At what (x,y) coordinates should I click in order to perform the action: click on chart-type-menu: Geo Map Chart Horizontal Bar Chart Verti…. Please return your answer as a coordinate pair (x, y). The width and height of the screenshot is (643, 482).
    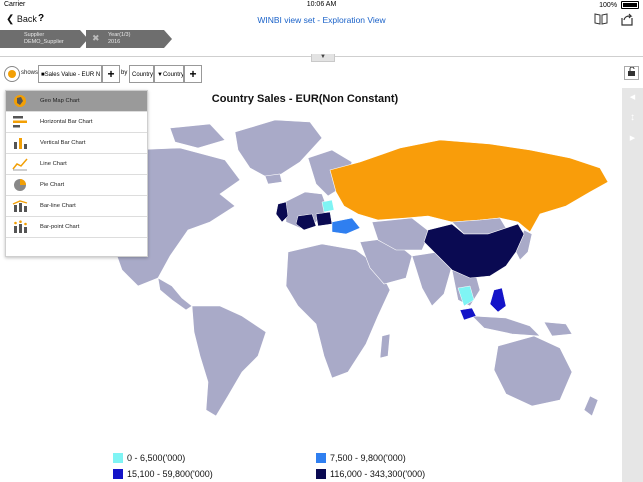
    Looking at the image, I should click on (76, 173).